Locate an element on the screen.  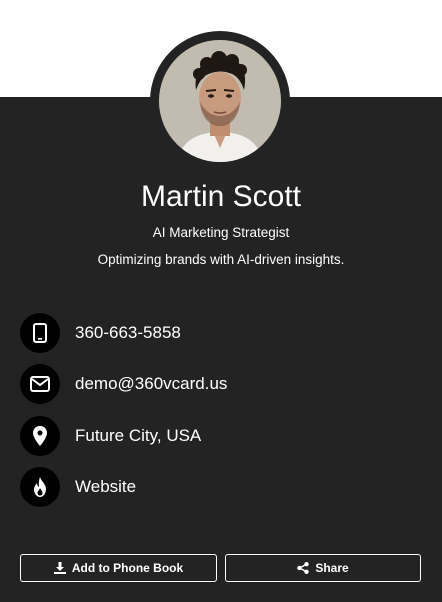
contact-location-label: Future City, USA is located at coordinates (138, 435).